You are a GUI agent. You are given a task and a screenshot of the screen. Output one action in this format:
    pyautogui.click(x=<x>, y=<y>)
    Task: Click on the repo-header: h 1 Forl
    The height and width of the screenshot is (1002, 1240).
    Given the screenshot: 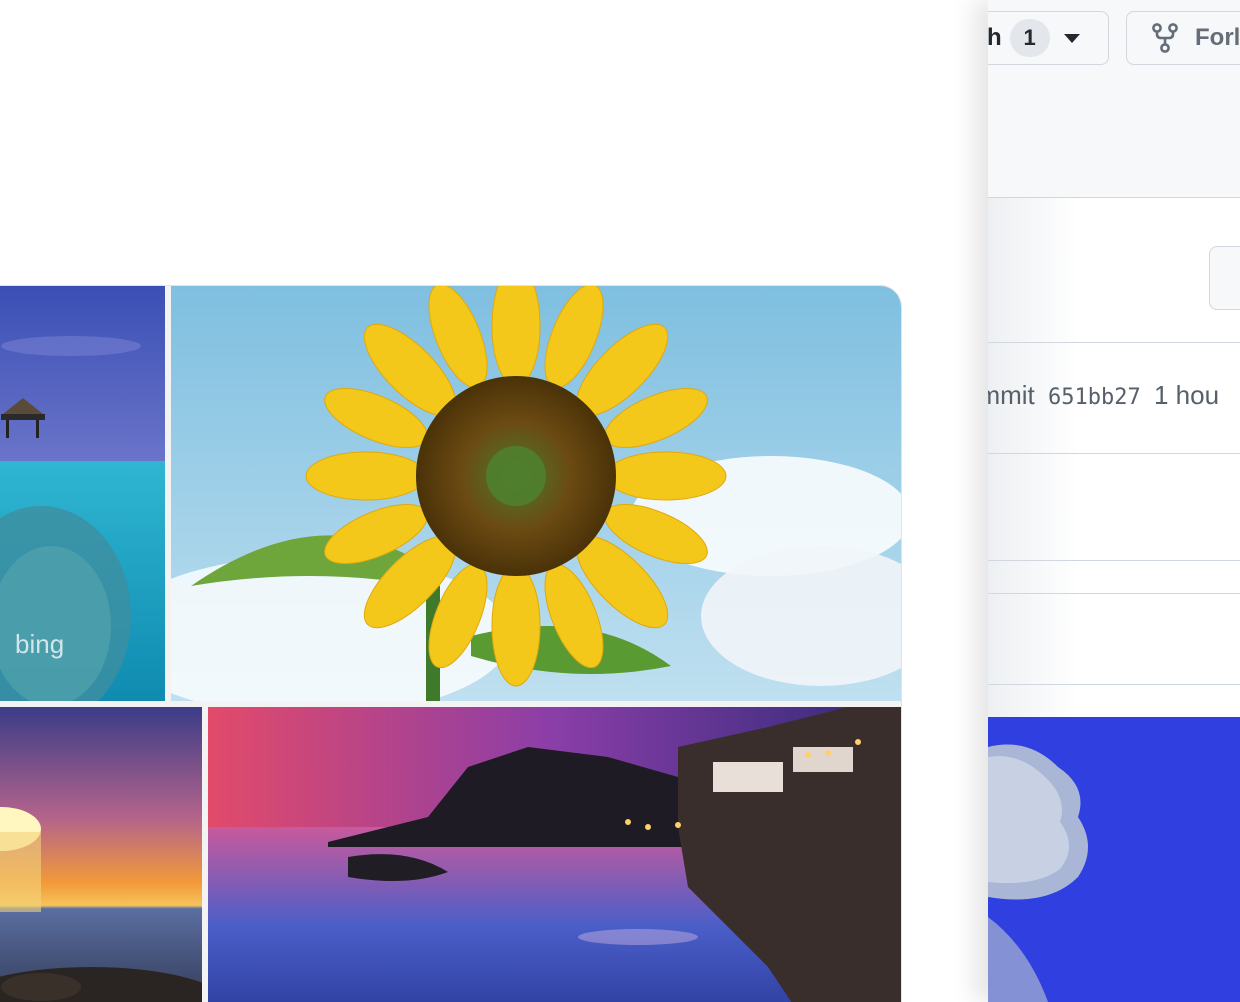 What is the action you would take?
    pyautogui.click(x=1114, y=99)
    